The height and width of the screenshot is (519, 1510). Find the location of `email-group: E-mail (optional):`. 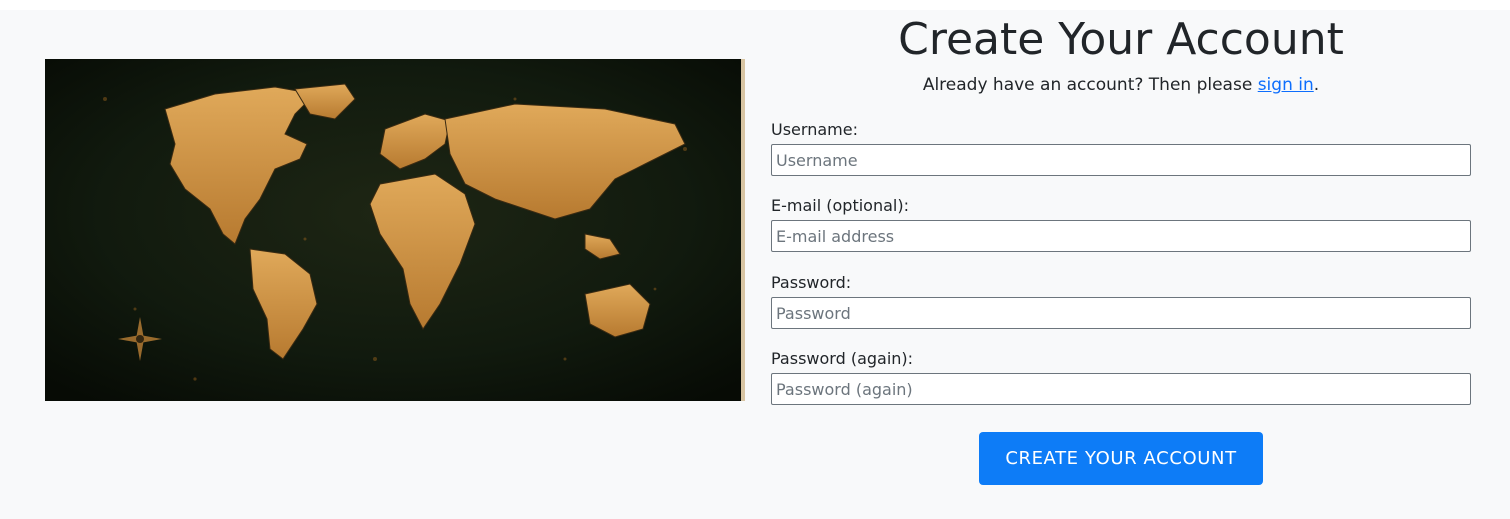

email-group: E-mail (optional): is located at coordinates (1121, 224).